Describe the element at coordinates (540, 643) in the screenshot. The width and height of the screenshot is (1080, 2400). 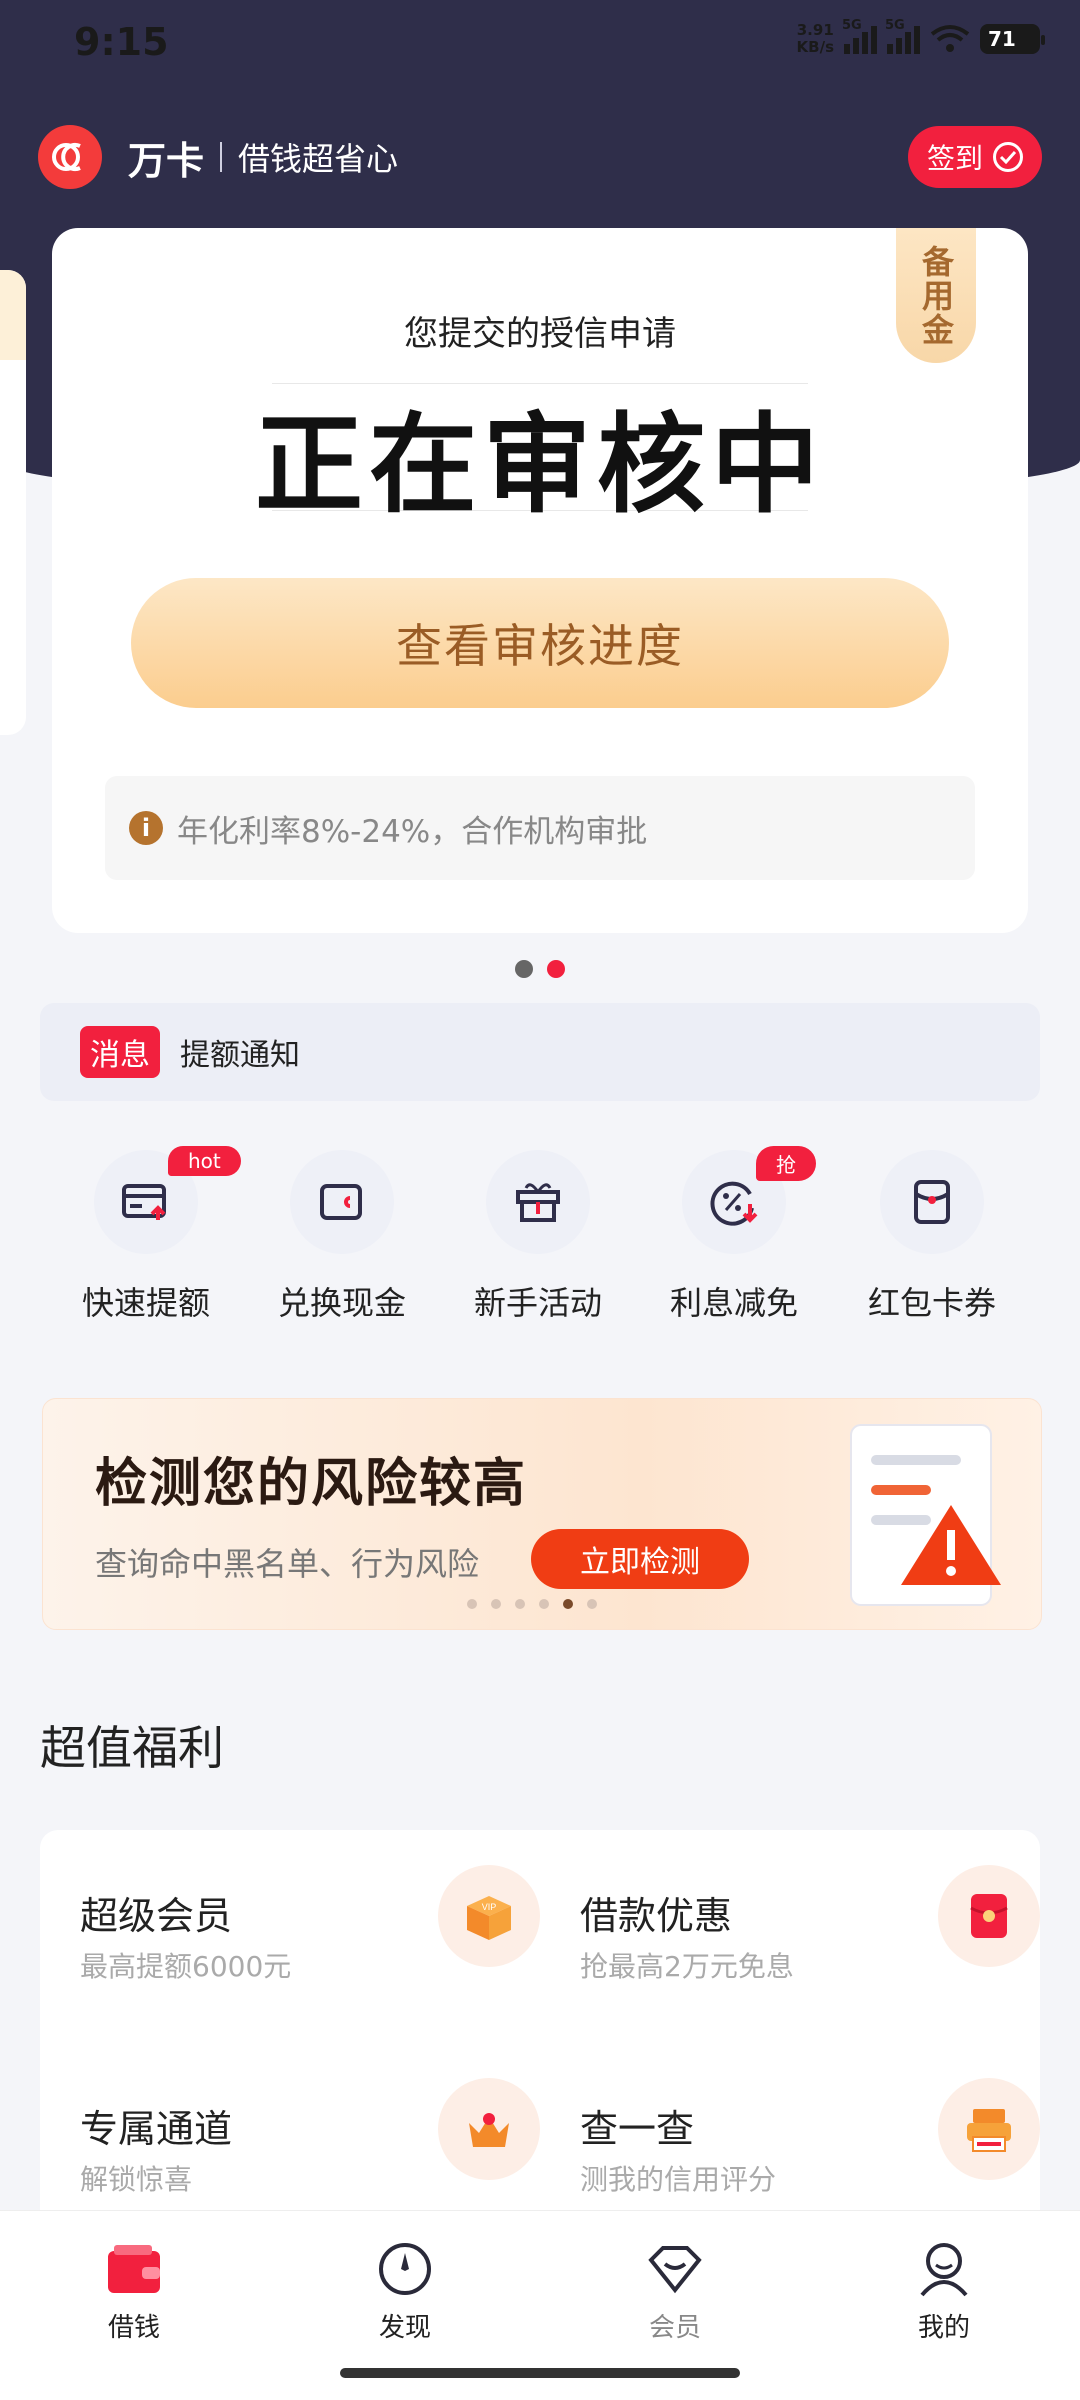
I see `check-progress-button: 查看审核进度` at that location.